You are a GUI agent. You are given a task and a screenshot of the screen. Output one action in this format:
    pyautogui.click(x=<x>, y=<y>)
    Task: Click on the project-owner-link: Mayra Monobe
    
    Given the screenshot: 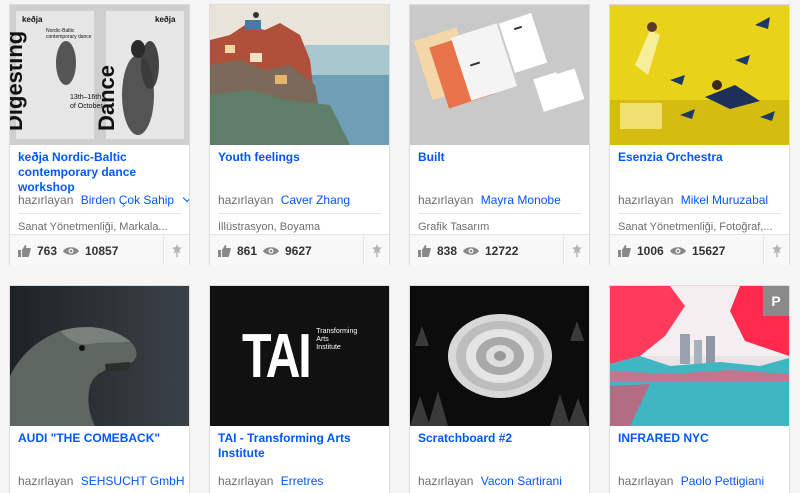 What is the action you would take?
    pyautogui.click(x=521, y=200)
    